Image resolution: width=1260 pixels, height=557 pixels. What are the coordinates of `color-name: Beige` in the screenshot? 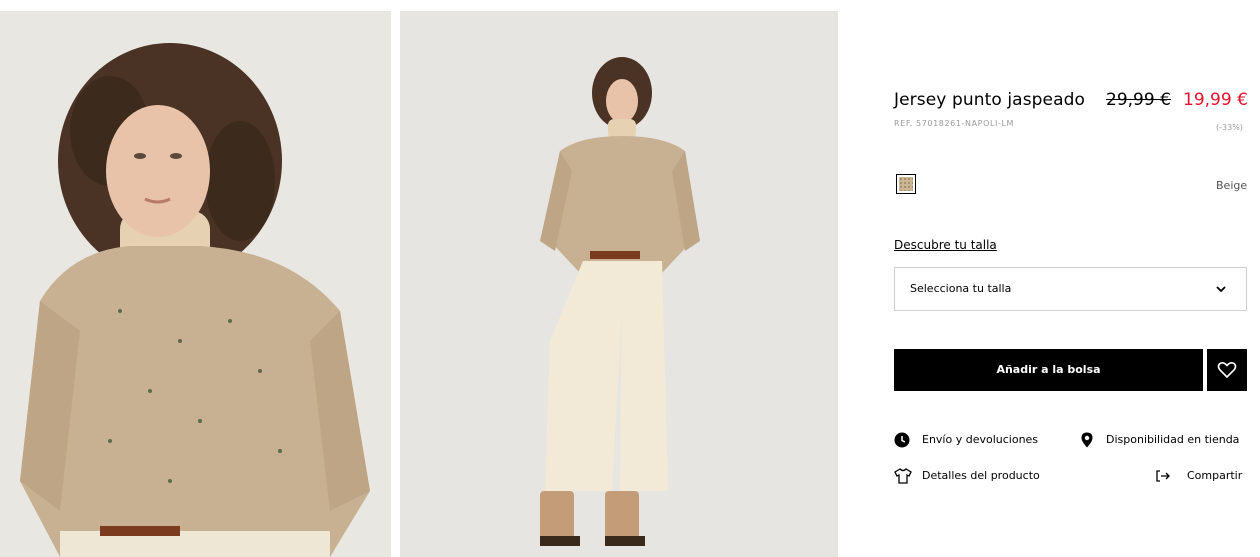 It's located at (1232, 185).